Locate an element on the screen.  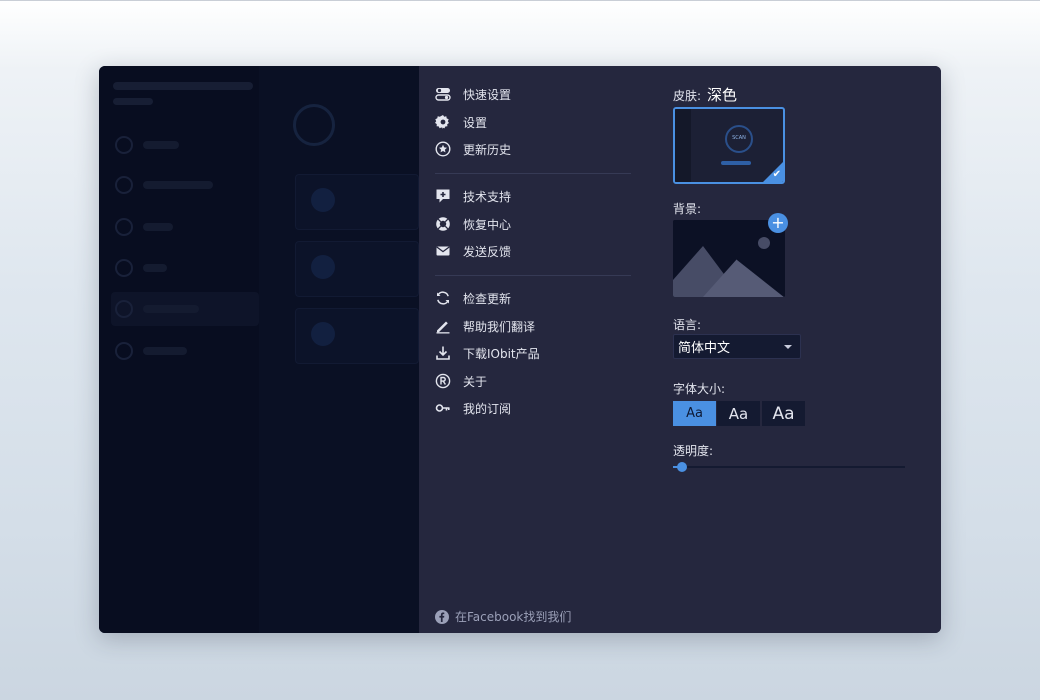
menu-item-label: 帮助我们翻译 is located at coordinates (499, 326).